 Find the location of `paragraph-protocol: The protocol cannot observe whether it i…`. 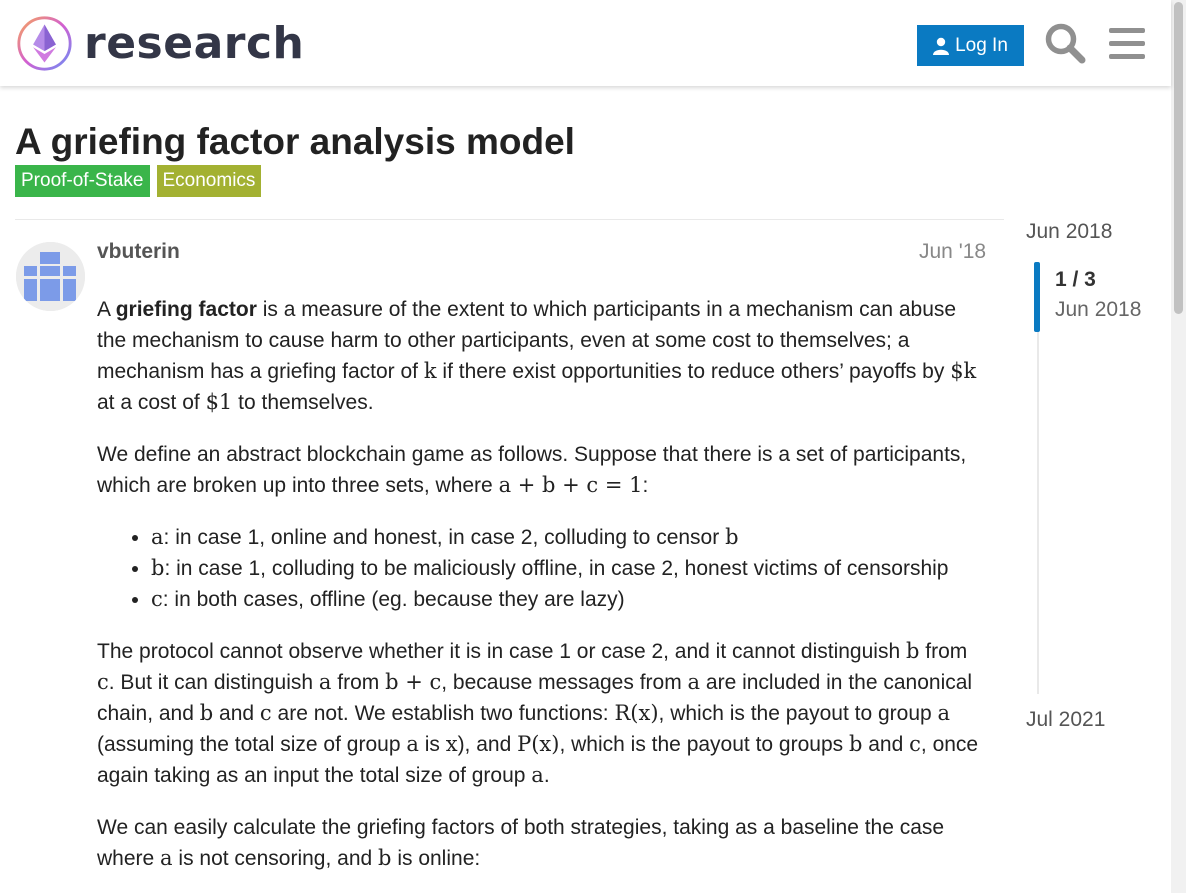

paragraph-protocol: The protocol cannot observe whether it i… is located at coordinates (543, 713).